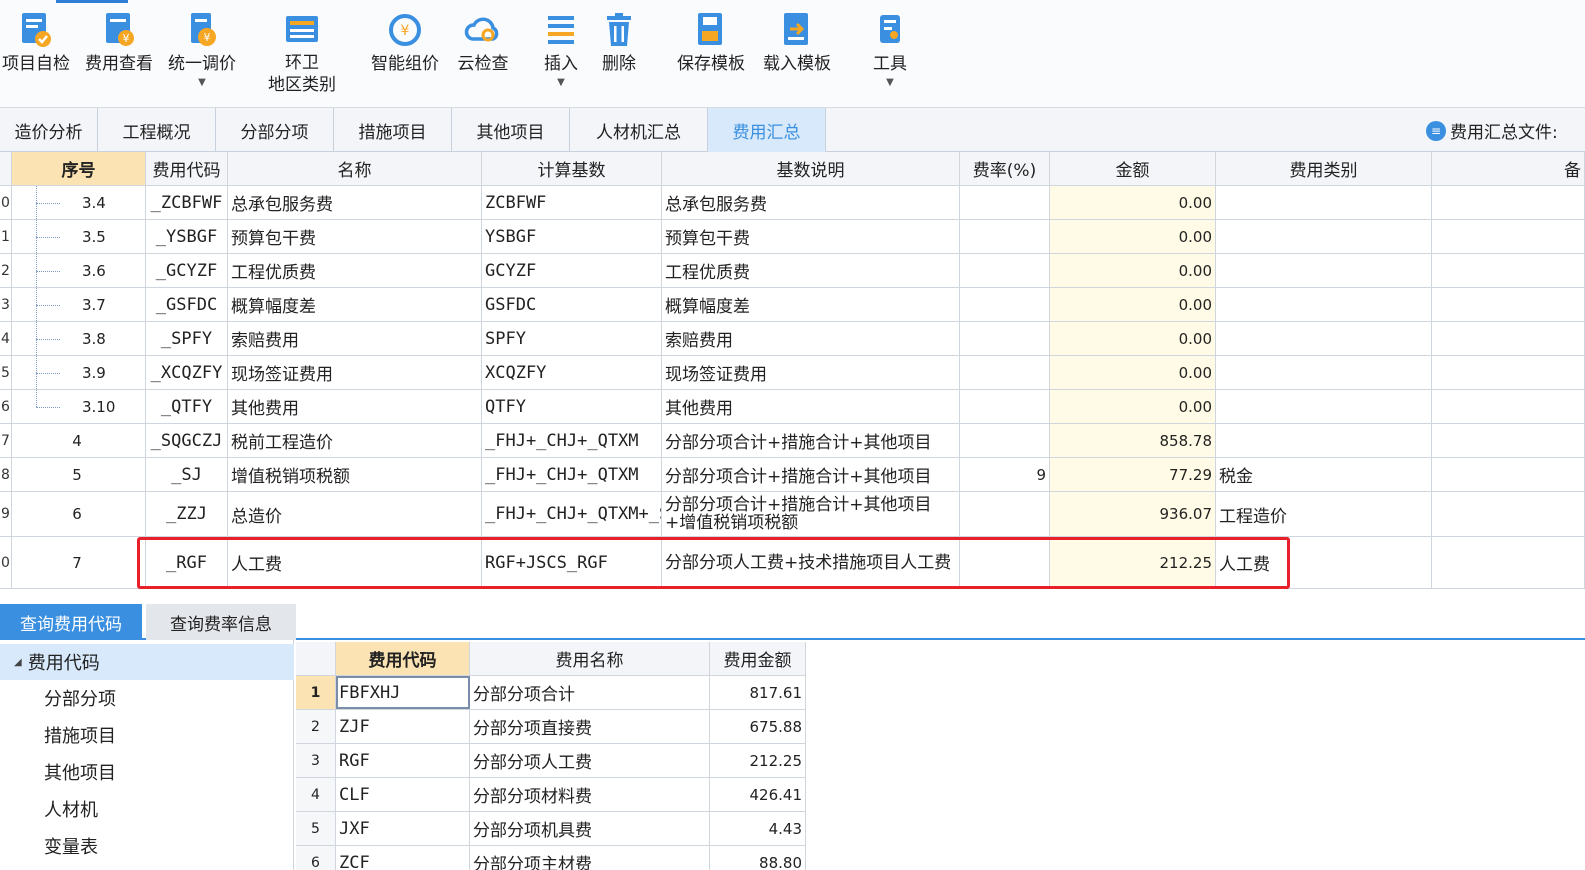  What do you see at coordinates (355, 406) in the screenshot?
I see `name-cell: 其他费用` at bounding box center [355, 406].